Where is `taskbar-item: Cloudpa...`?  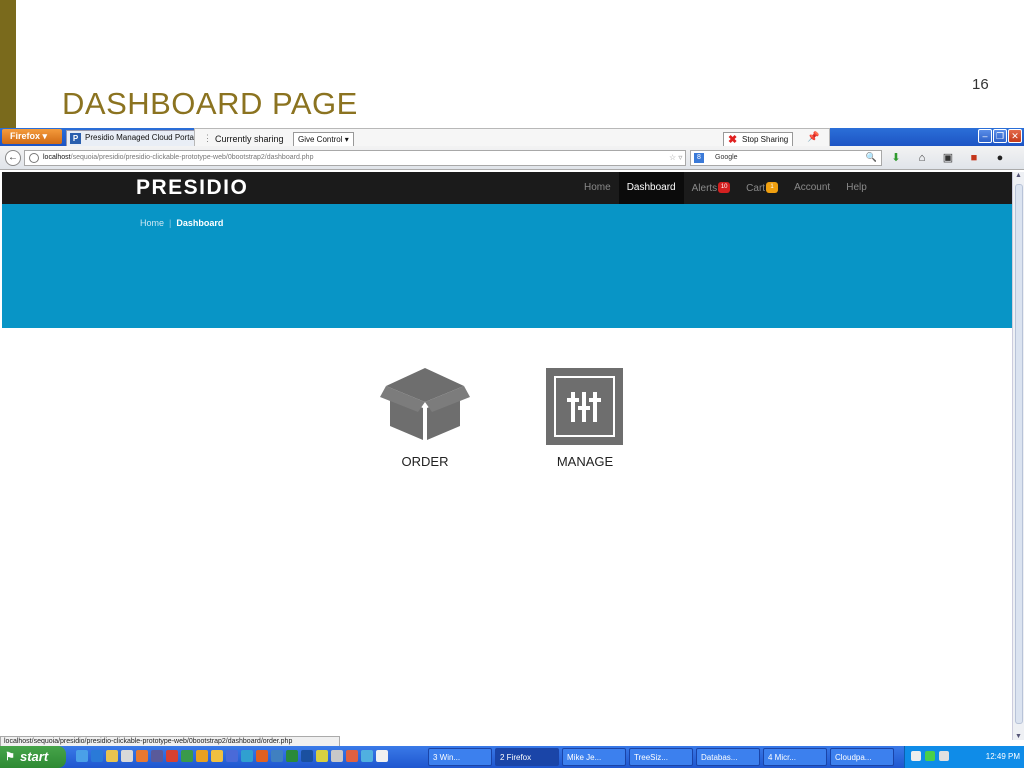 taskbar-item: Cloudpa... is located at coordinates (862, 757).